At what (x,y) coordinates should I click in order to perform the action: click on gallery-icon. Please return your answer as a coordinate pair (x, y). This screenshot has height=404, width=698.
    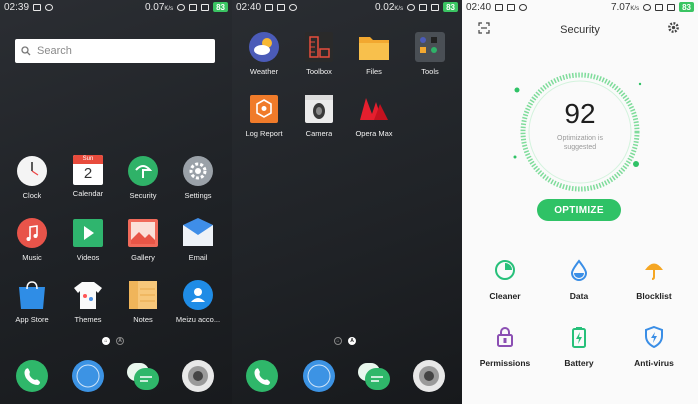
    Looking at the image, I should click on (143, 233).